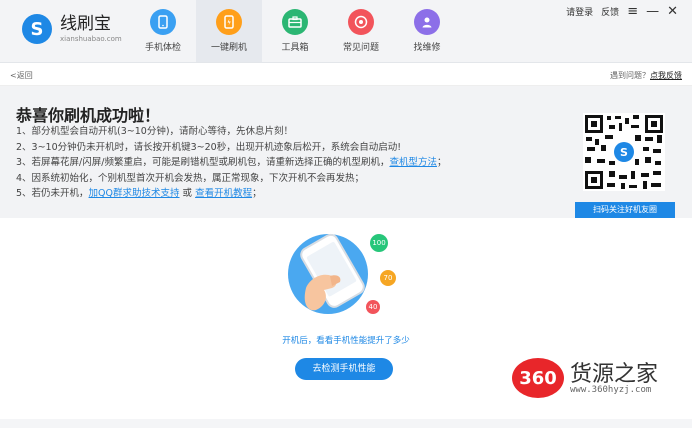 The width and height of the screenshot is (692, 428). I want to click on nav-item-one-click-flash: 一键刷机, so click(229, 31).